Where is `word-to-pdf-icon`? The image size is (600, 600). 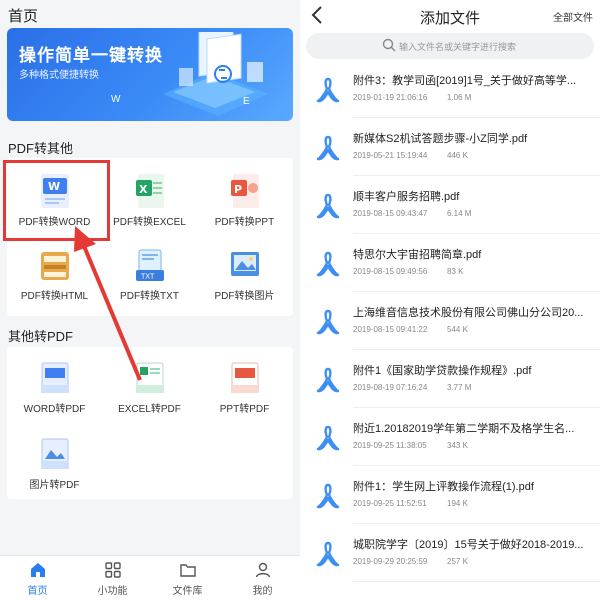 word-to-pdf-icon is located at coordinates (54, 377).